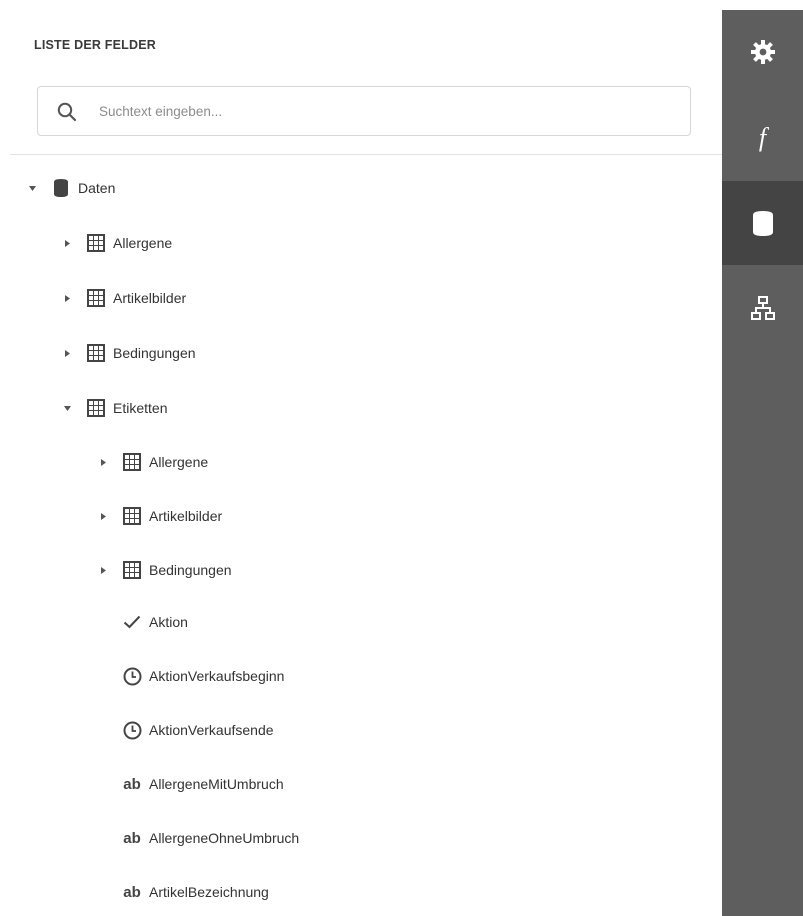  Describe the element at coordinates (762, 463) in the screenshot. I see `right-tab-sidebar: f` at that location.